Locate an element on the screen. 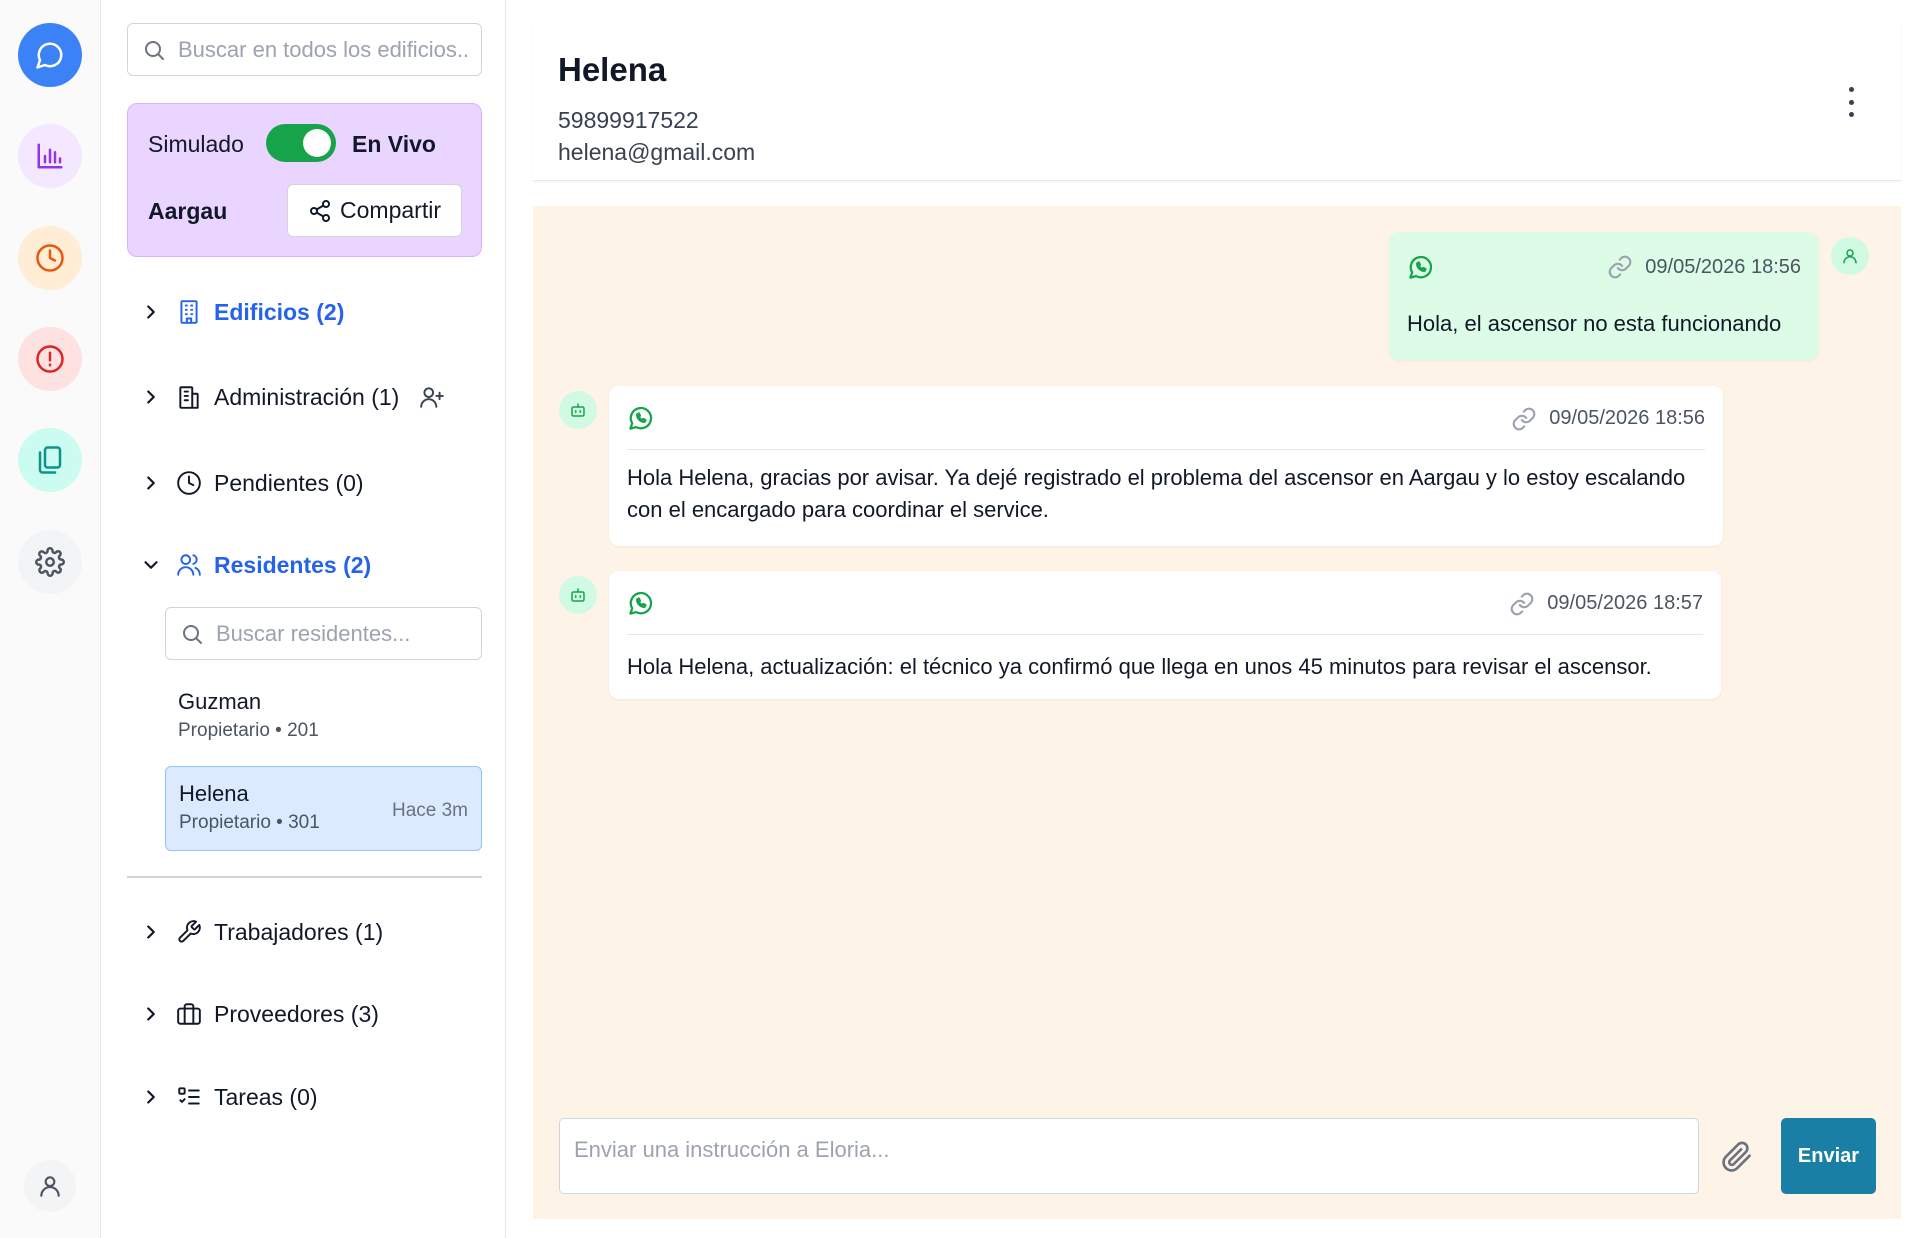 Image resolution: width=1920 pixels, height=1238 pixels. conversation-header: Helena 59899917522 helena@gmail.com is located at coordinates (1217, 102).